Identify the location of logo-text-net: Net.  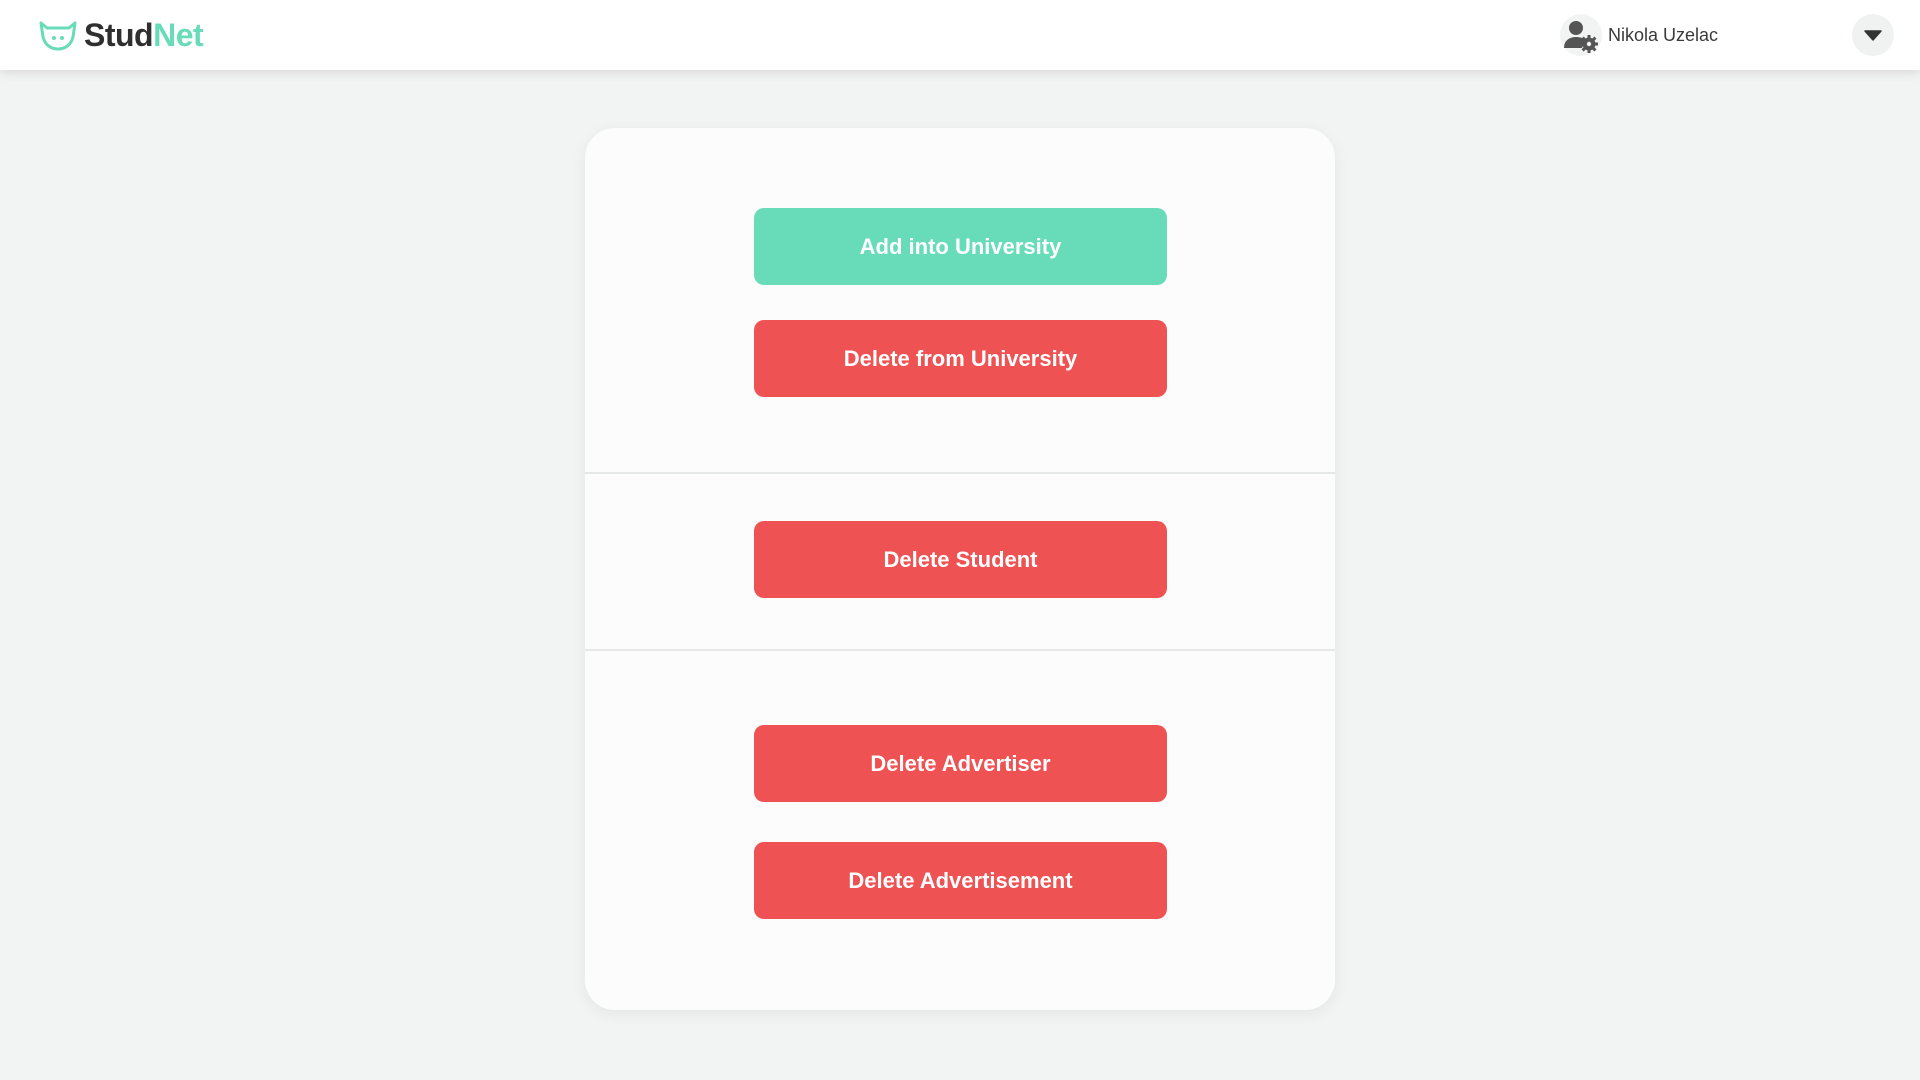
(178, 35).